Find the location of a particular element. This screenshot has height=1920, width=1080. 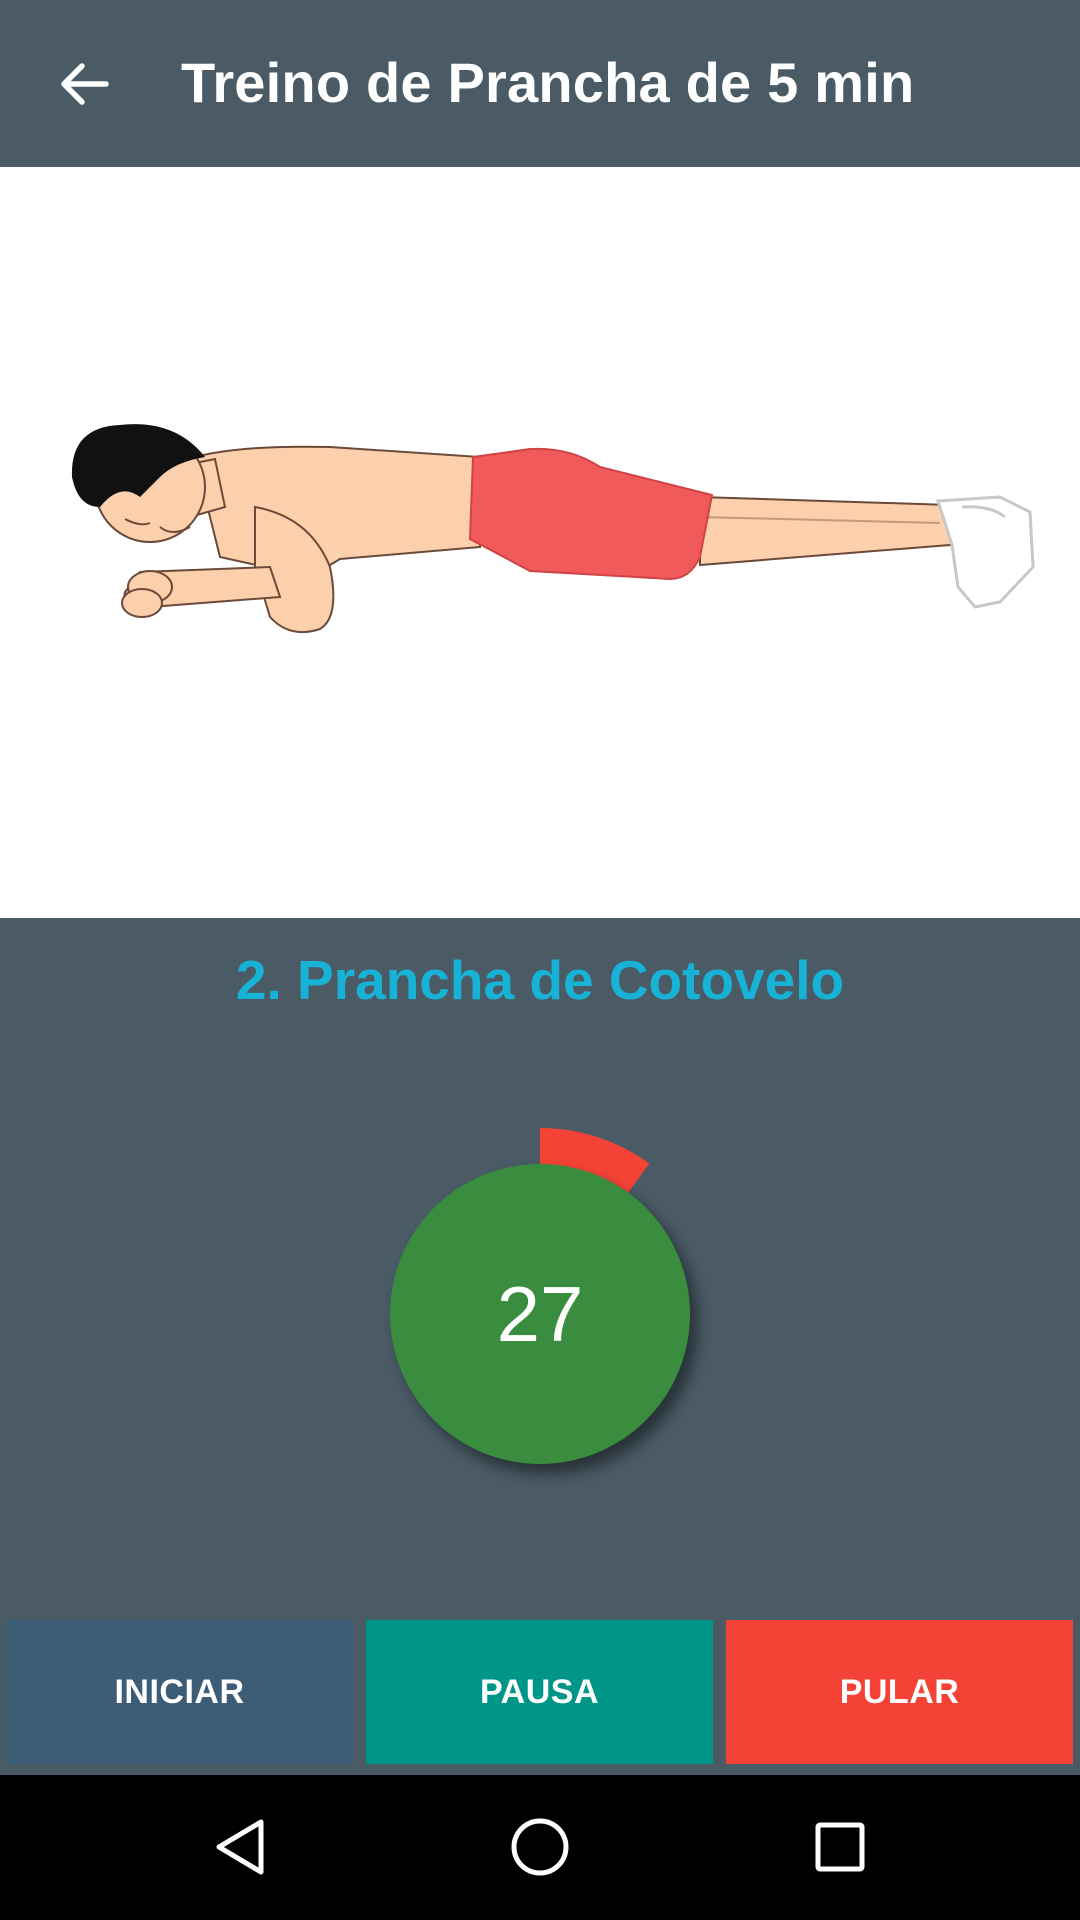

triangle-back-icon is located at coordinates (240, 1847).